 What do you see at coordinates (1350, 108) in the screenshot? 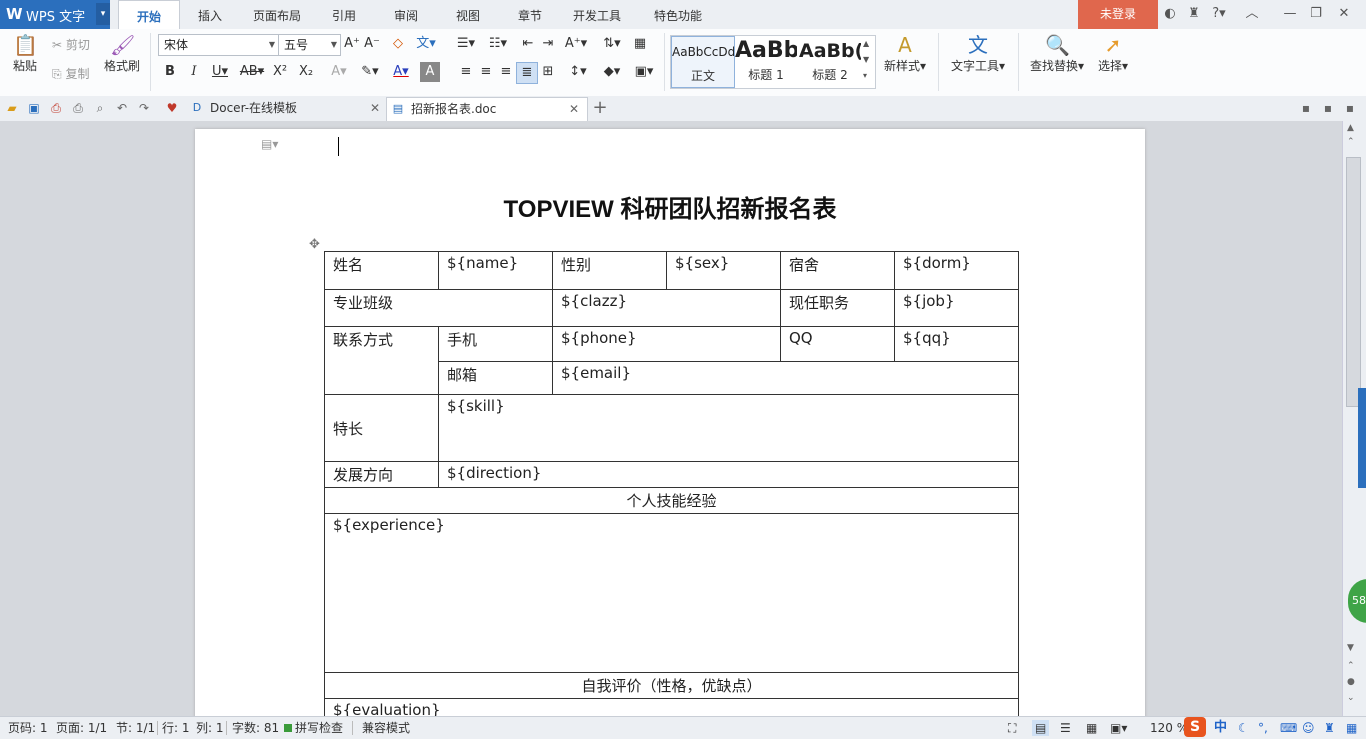
I see `collapse-icon: ▪` at bounding box center [1350, 108].